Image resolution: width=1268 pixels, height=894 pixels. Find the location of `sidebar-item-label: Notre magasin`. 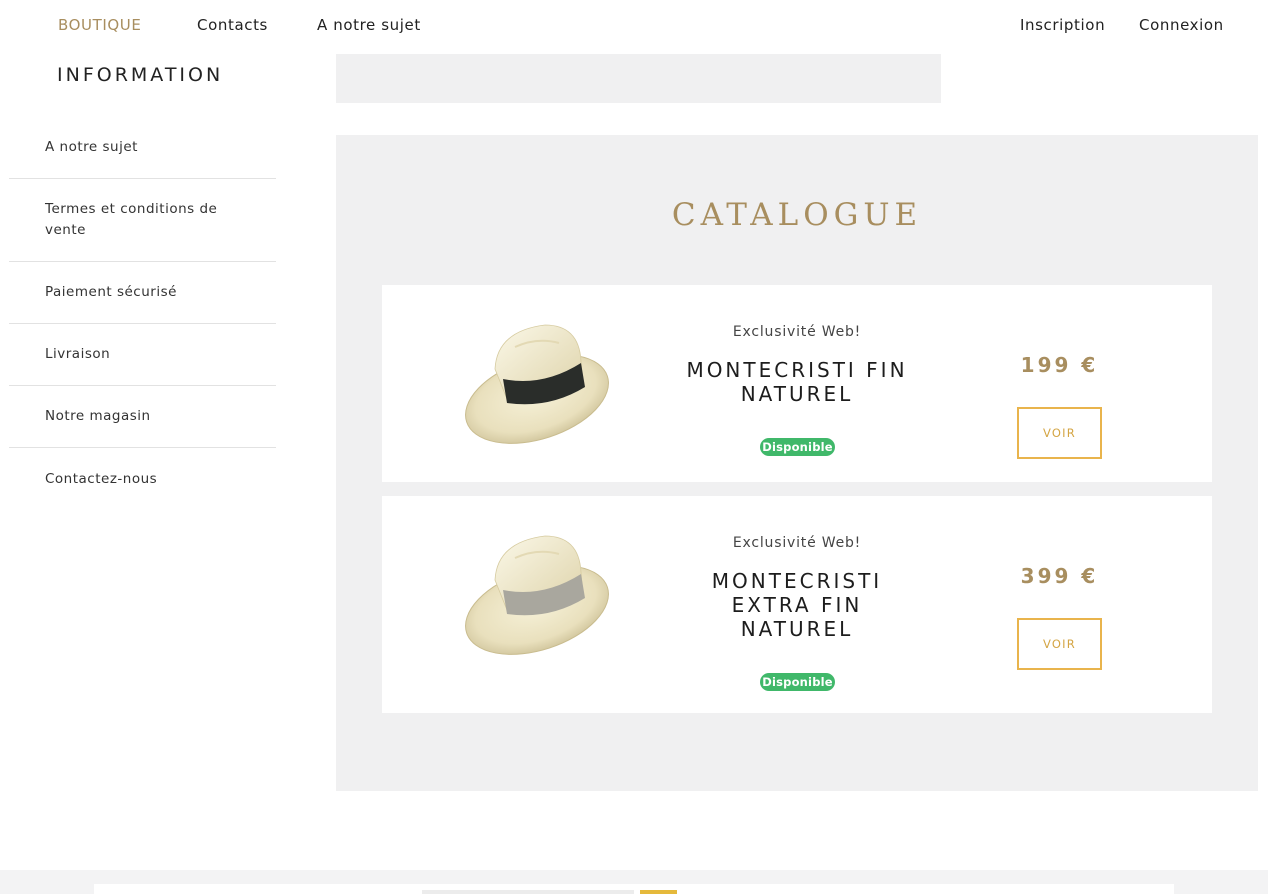

sidebar-item-label: Notre magasin is located at coordinates (98, 416).